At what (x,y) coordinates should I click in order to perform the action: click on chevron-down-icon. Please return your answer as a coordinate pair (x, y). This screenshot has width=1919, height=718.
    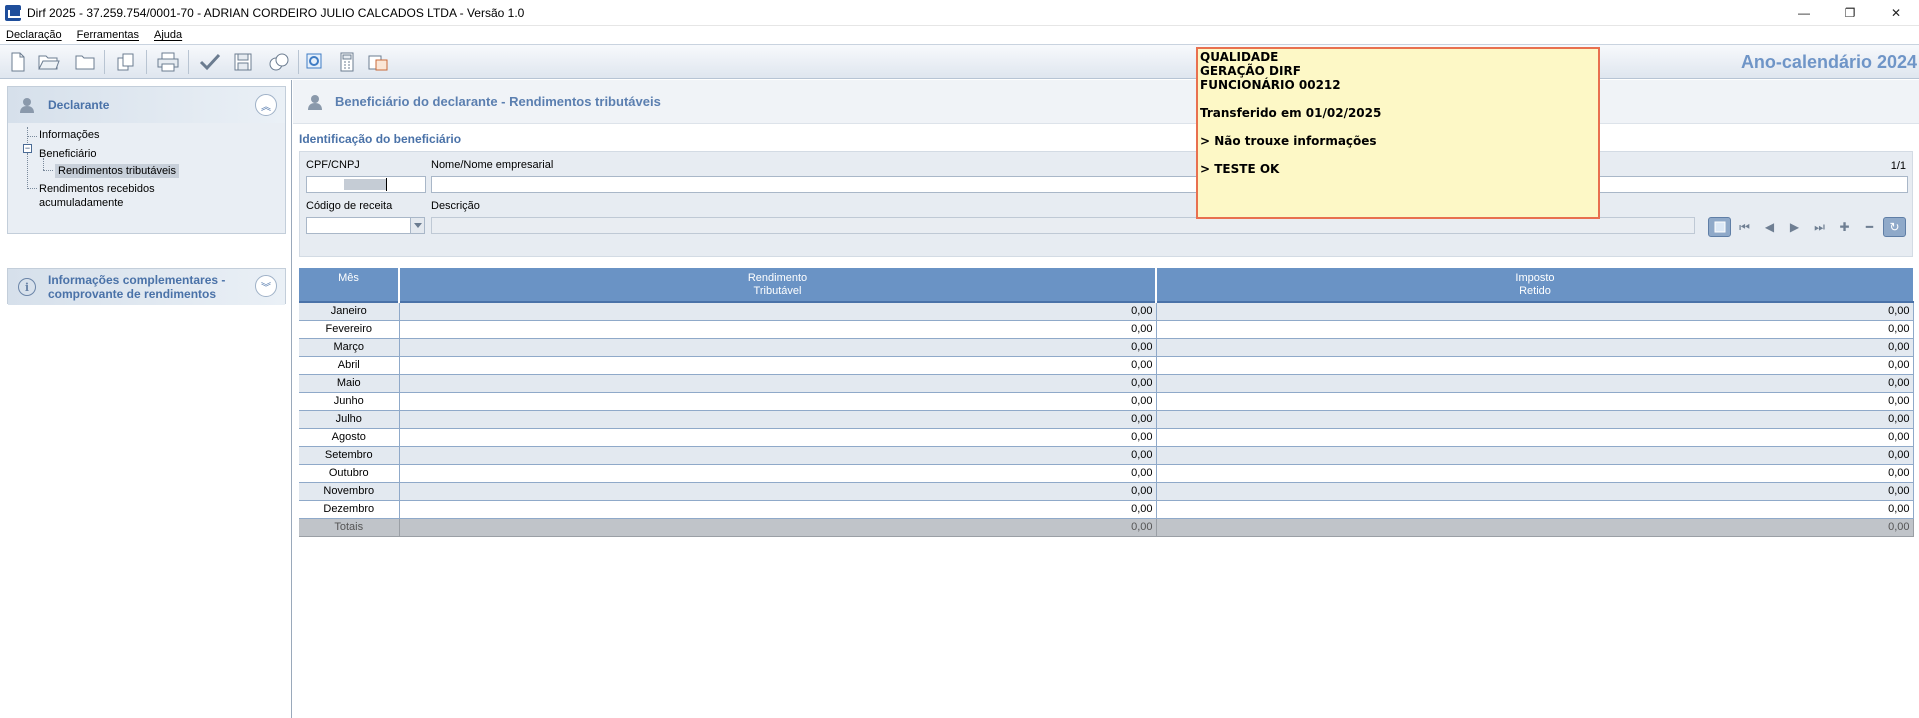
    Looking at the image, I should click on (417, 225).